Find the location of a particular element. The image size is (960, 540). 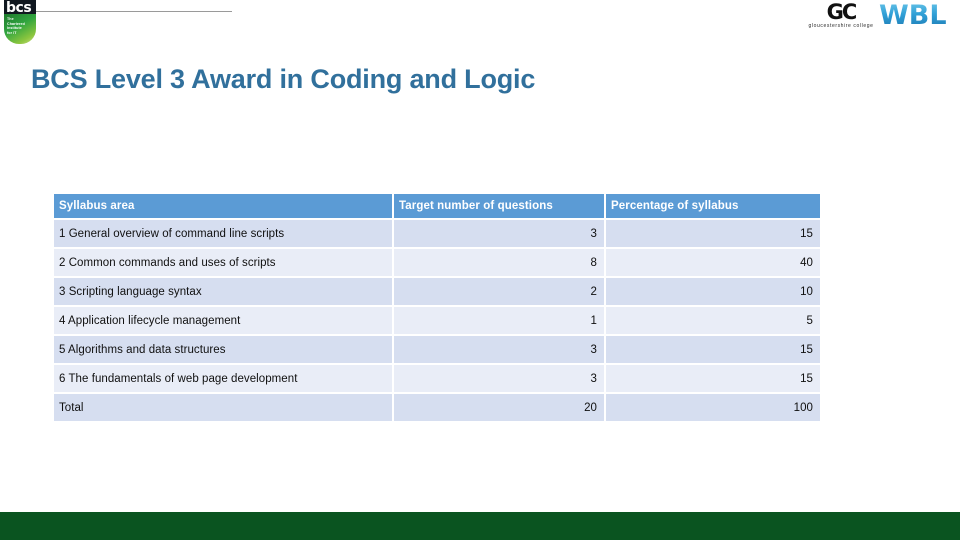

cell-syllabus-area: 3 Scripting language syntax is located at coordinates (224, 292).